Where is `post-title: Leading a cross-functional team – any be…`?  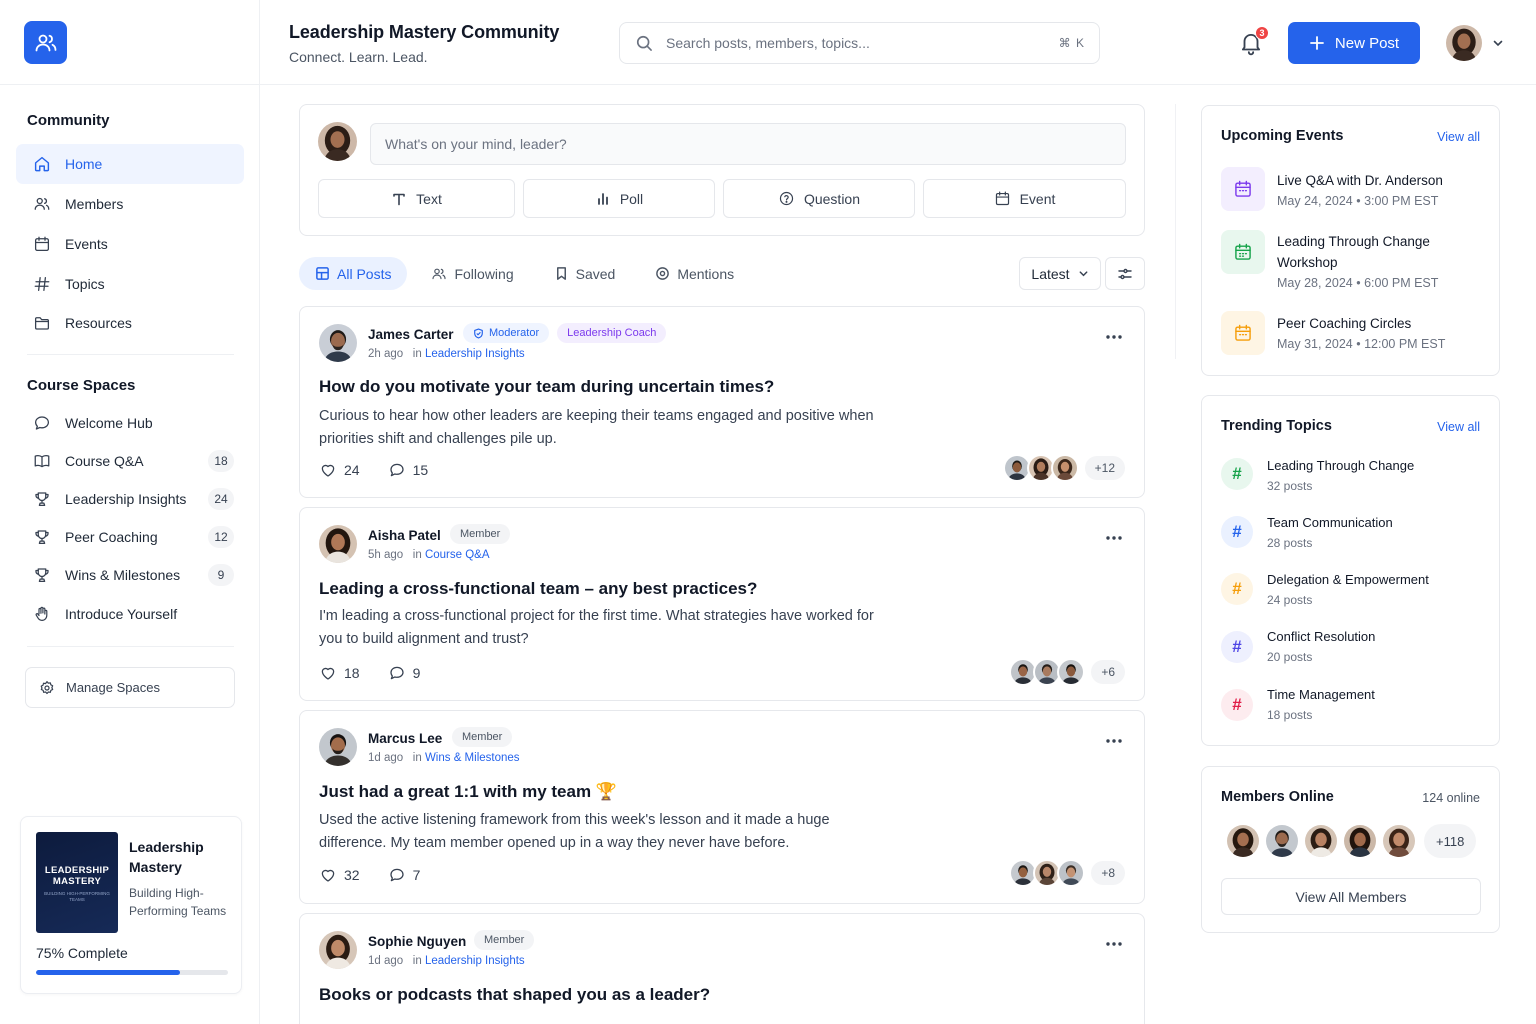
post-title: Leading a cross-functional team – any be… is located at coordinates (538, 589).